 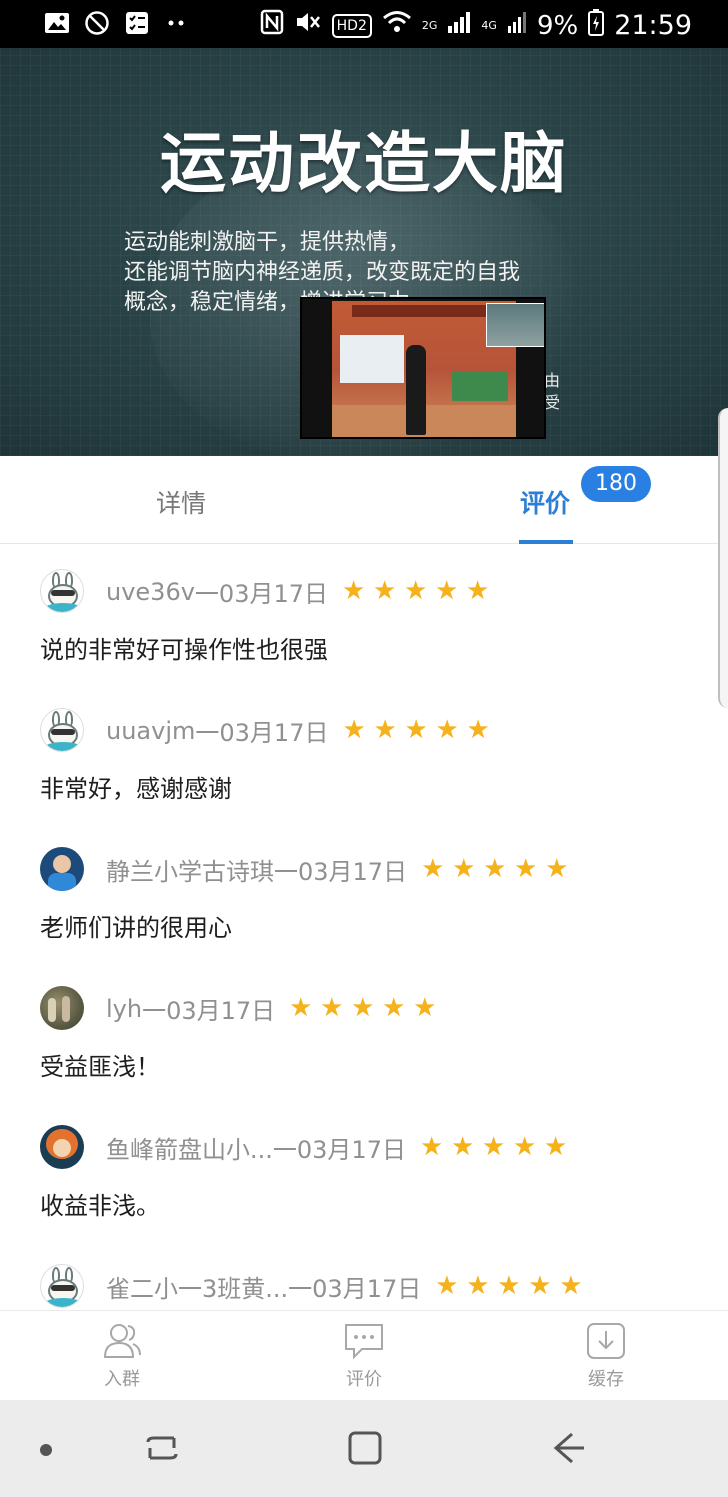 What do you see at coordinates (489, 25) in the screenshot?
I see `signal-4g-label: 4G` at bounding box center [489, 25].